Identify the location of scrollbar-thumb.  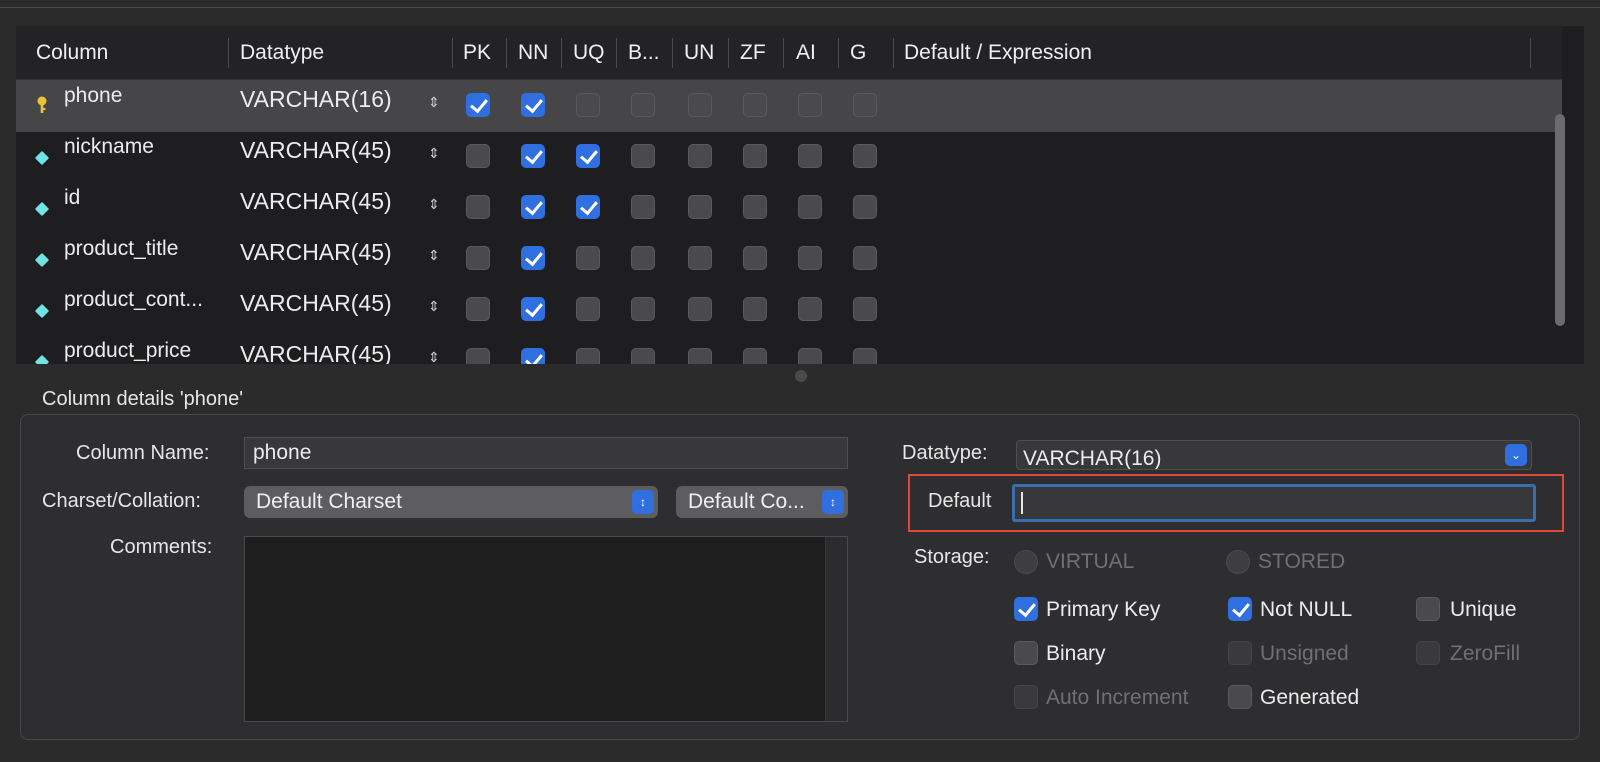
(1560, 220).